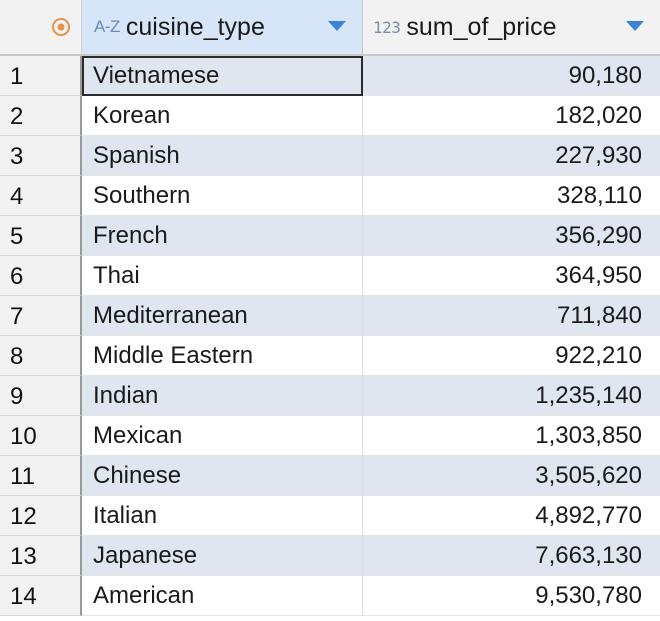 The width and height of the screenshot is (660, 621). What do you see at coordinates (387, 27) in the screenshot?
I see `numeric-type-icon: 123` at bounding box center [387, 27].